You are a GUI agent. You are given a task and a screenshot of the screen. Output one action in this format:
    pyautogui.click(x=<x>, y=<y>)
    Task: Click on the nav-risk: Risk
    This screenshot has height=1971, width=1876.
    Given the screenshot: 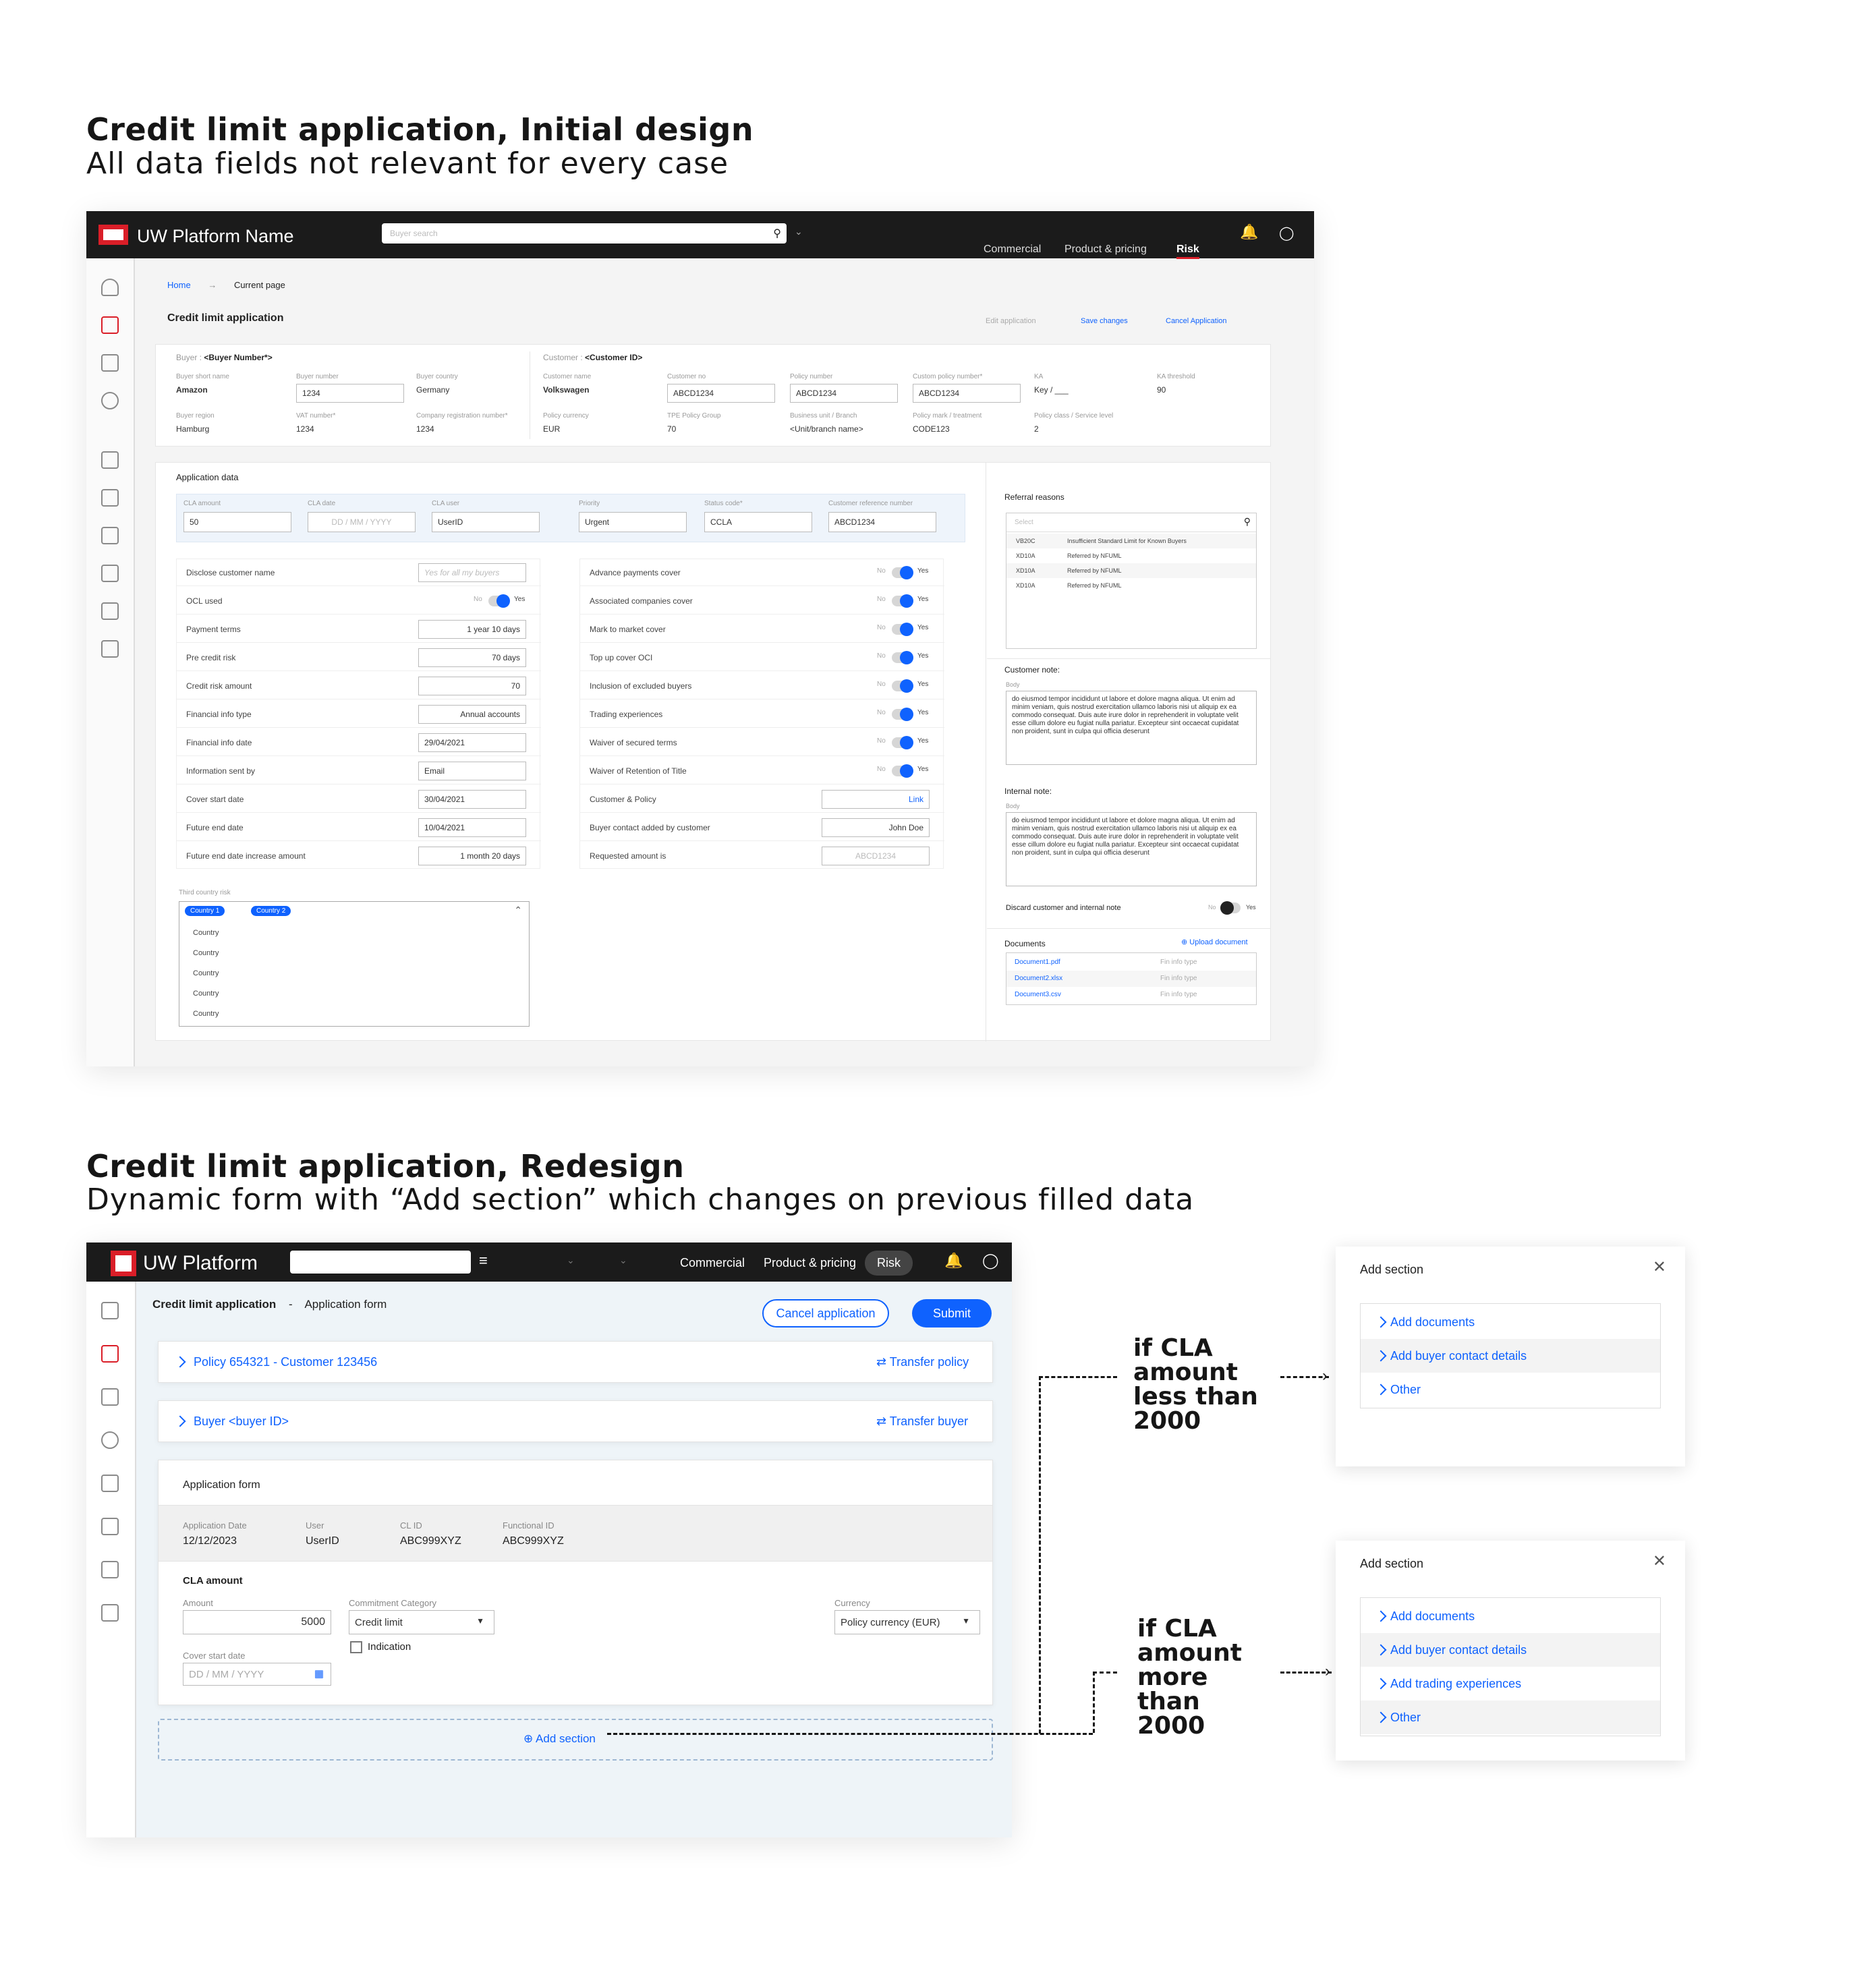 What is the action you would take?
    pyautogui.click(x=1187, y=251)
    